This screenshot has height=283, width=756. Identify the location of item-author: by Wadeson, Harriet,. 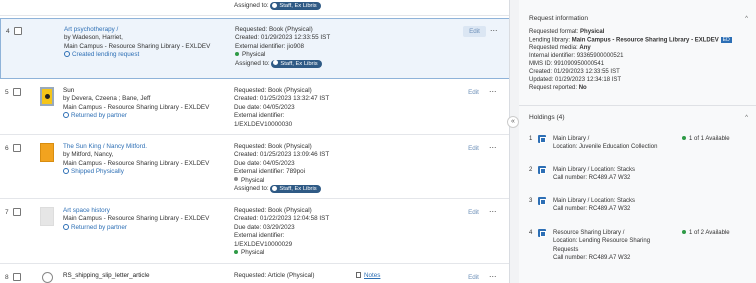
(93, 38).